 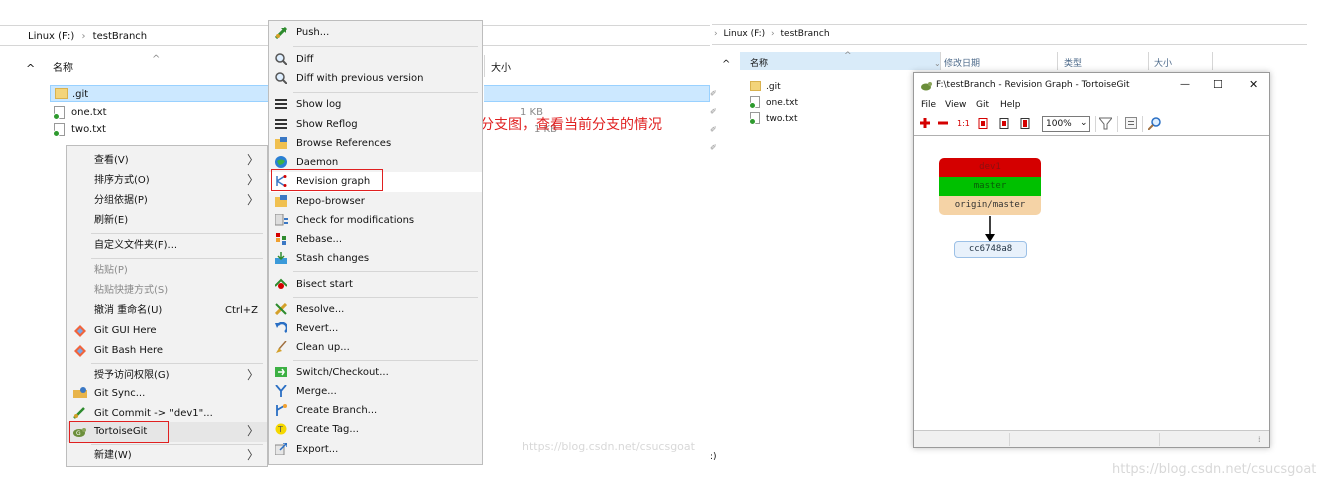 What do you see at coordinates (982, 105) in the screenshot?
I see `menu-git: Git` at bounding box center [982, 105].